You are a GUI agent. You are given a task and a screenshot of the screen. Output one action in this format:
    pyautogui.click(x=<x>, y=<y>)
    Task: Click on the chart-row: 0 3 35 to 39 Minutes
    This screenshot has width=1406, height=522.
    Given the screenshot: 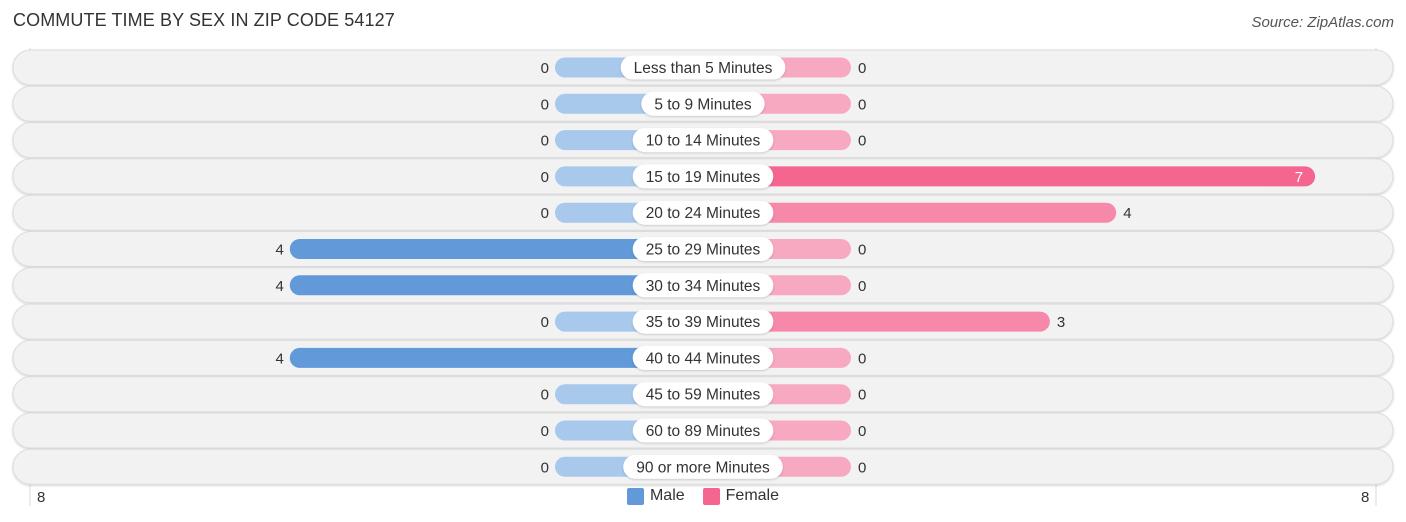 What is the action you would take?
    pyautogui.click(x=703, y=321)
    